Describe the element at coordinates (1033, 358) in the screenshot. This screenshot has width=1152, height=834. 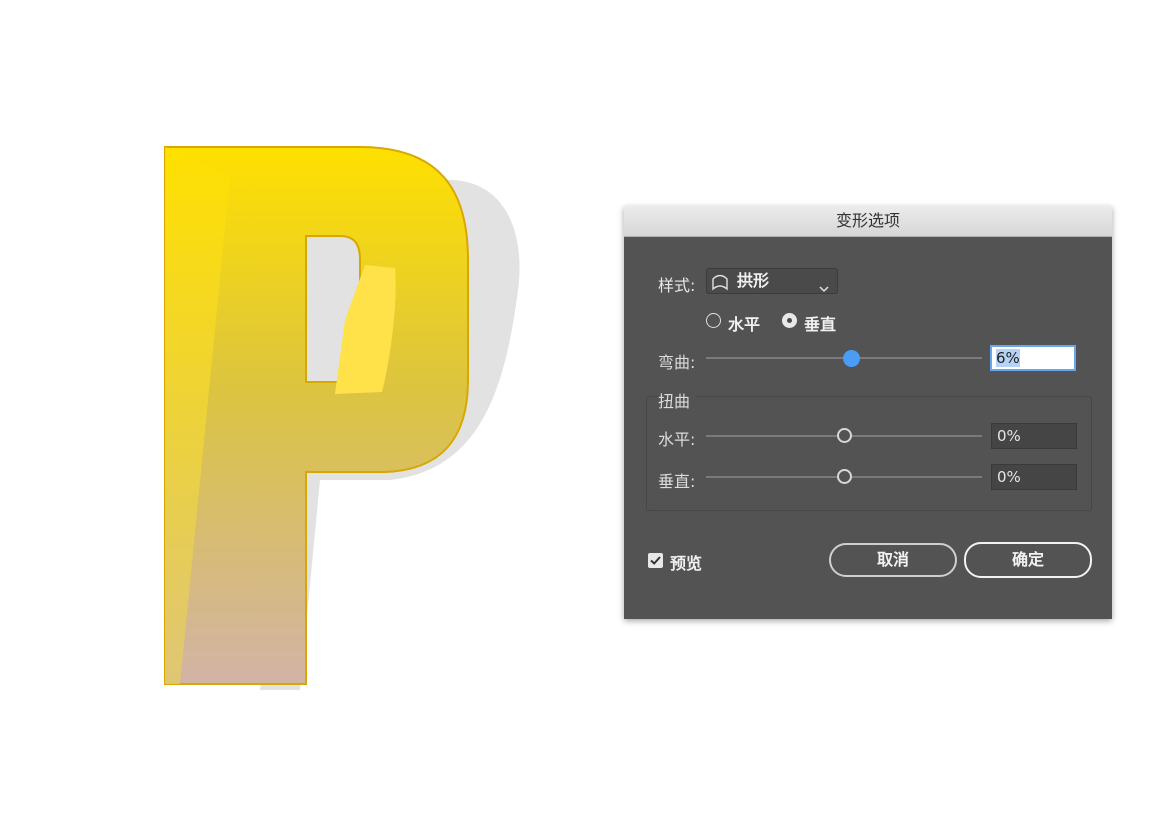
I see `bend-value-field: 6%` at that location.